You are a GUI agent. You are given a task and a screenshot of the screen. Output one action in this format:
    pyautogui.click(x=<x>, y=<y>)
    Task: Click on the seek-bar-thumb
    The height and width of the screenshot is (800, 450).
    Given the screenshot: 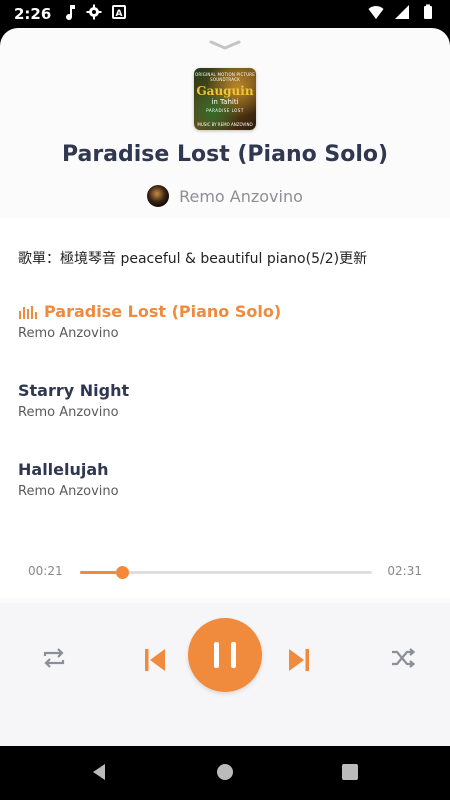 What is the action you would take?
    pyautogui.click(x=123, y=572)
    